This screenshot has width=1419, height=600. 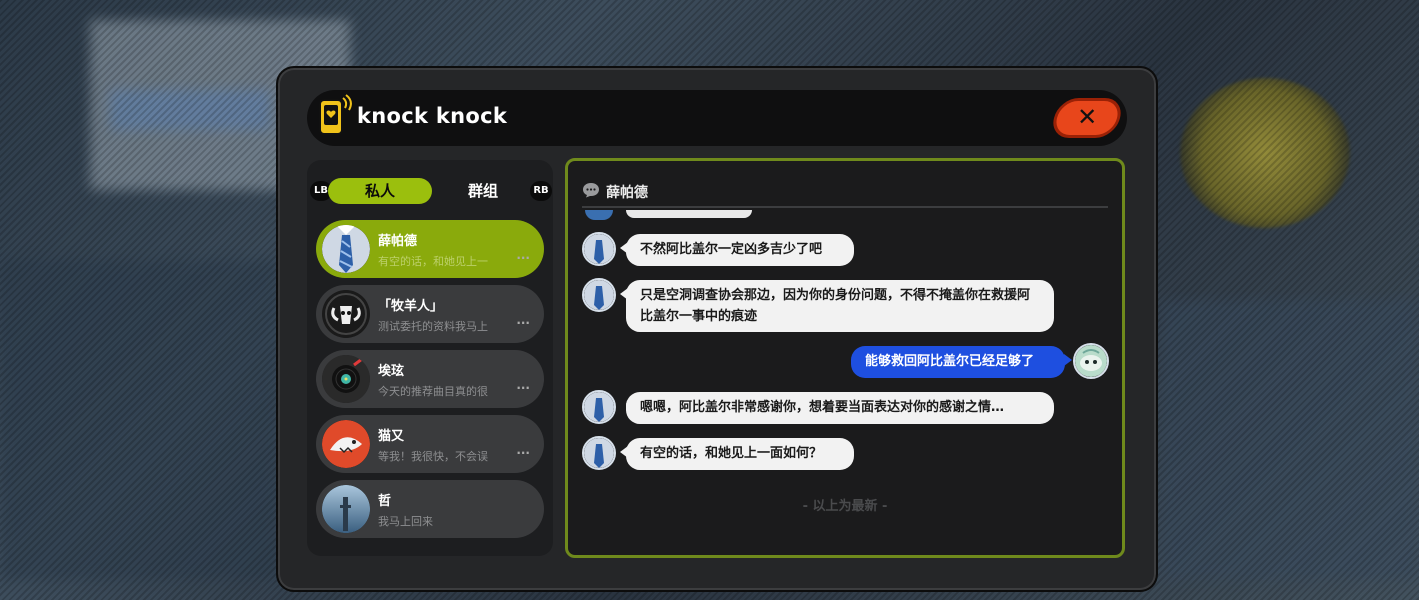 I want to click on end-of-messages-note: - 以上为最新 -, so click(x=845, y=506).